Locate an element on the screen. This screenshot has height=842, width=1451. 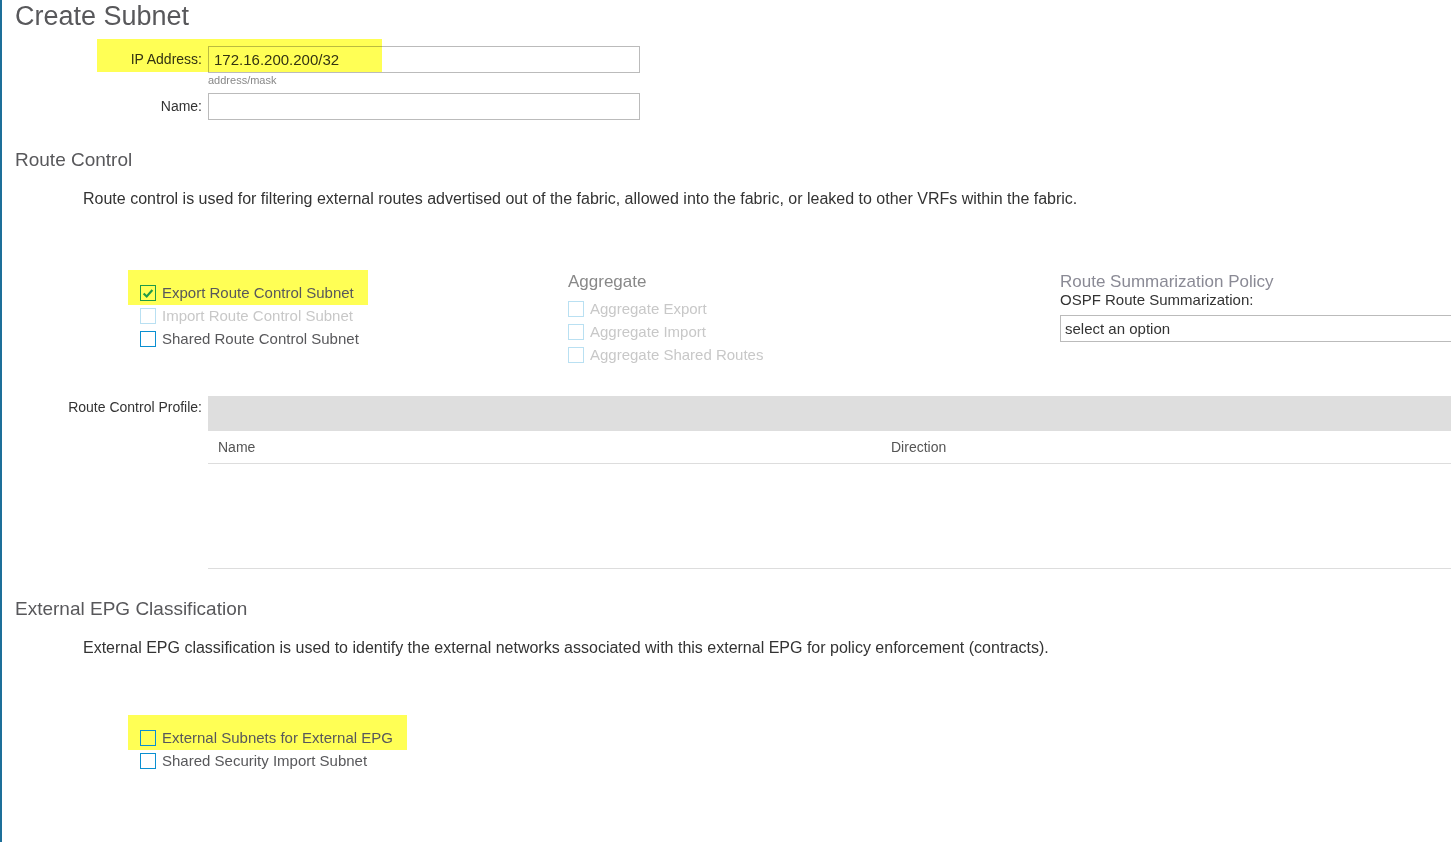
input-field is located at coordinates (424, 106).